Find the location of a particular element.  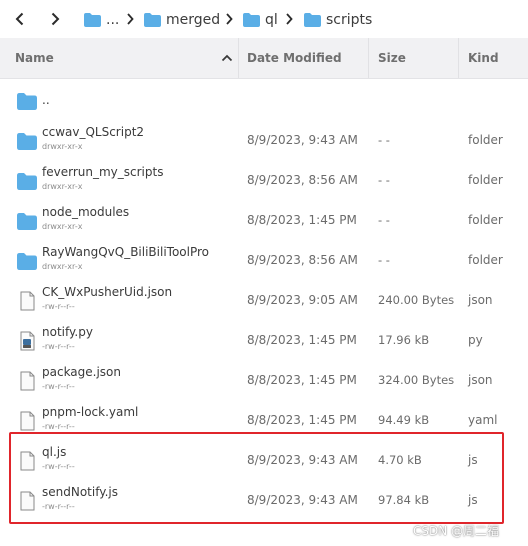

watermark: CSDN @周二福 is located at coordinates (456, 531).